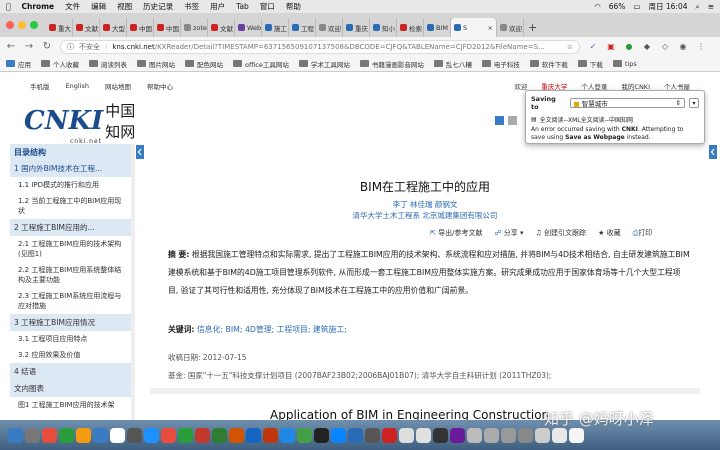 This screenshot has height=450, width=720. What do you see at coordinates (512, 120) in the screenshot?
I see `page-view-icon` at bounding box center [512, 120].